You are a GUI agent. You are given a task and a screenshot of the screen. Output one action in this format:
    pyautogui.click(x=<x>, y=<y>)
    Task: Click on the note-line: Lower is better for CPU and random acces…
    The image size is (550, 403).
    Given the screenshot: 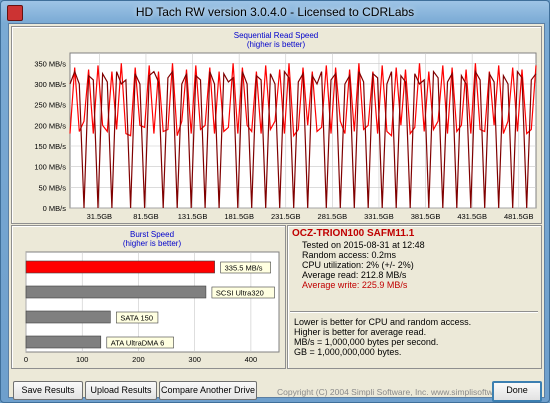 What is the action you would take?
    pyautogui.click(x=383, y=322)
    